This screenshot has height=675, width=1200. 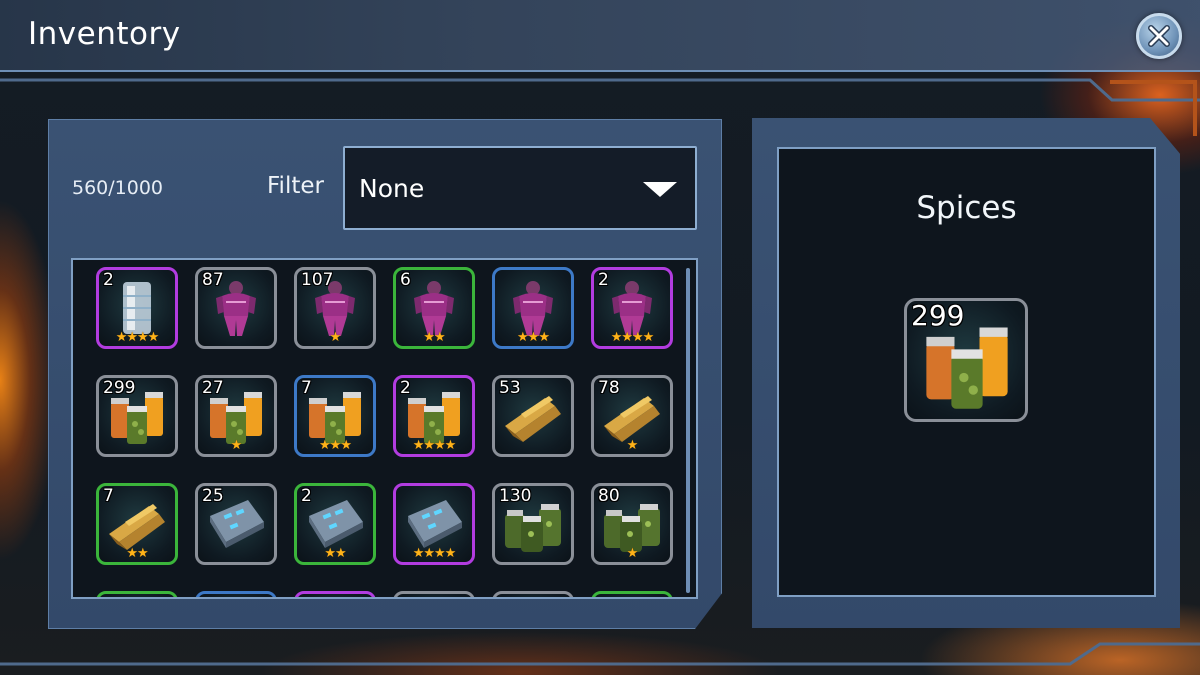 I want to click on inventory-item-slot: 7 ★★★, so click(x=335, y=416).